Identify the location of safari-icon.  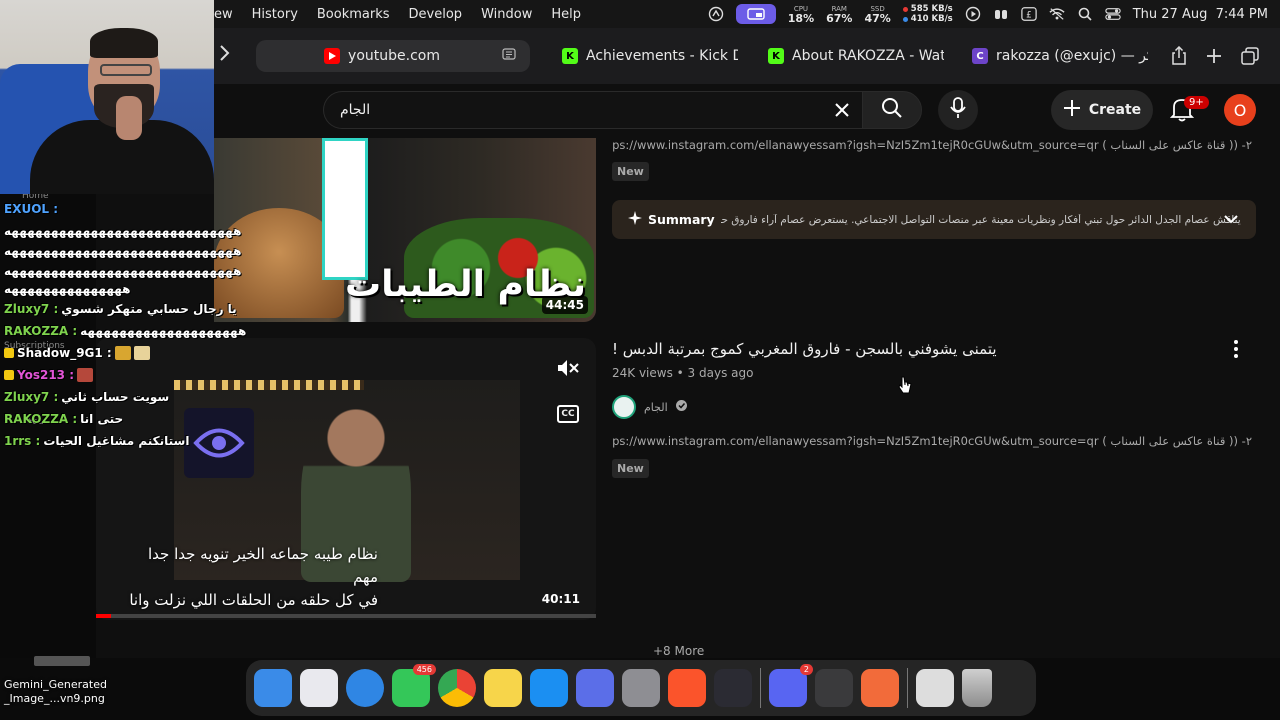
(365, 688).